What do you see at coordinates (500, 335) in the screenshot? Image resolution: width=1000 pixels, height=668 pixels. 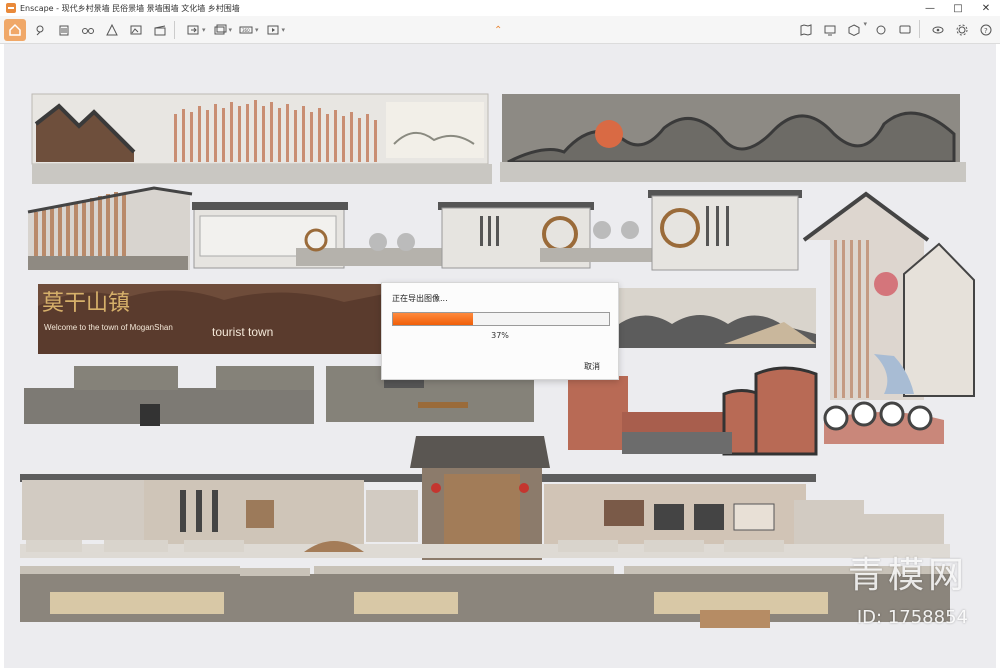 I see `progress-percent: 37%` at bounding box center [500, 335].